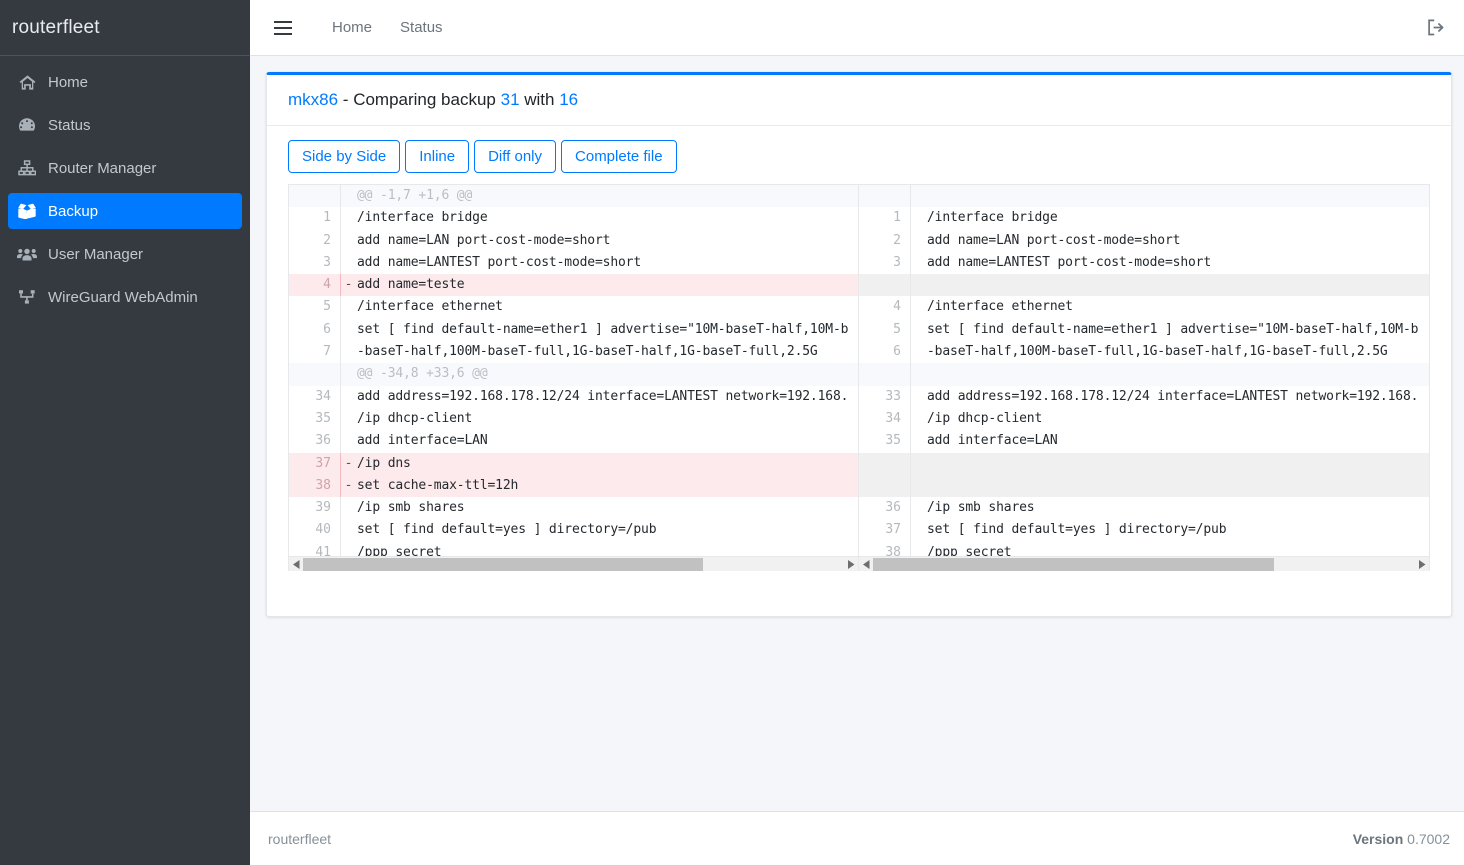 This screenshot has width=1464, height=865. I want to click on diff-line-ctx: 36/ip smb shares, so click(1144, 508).